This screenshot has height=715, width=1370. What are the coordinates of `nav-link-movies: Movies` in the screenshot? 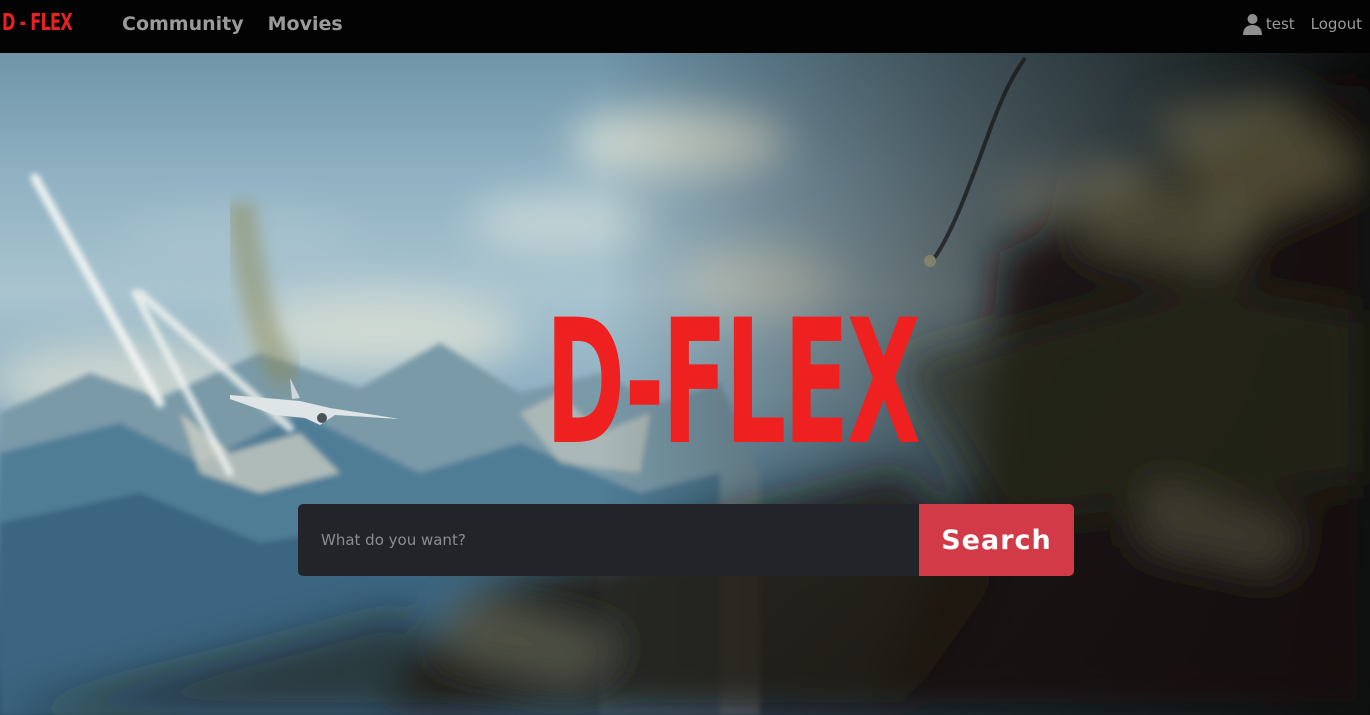 It's located at (305, 24).